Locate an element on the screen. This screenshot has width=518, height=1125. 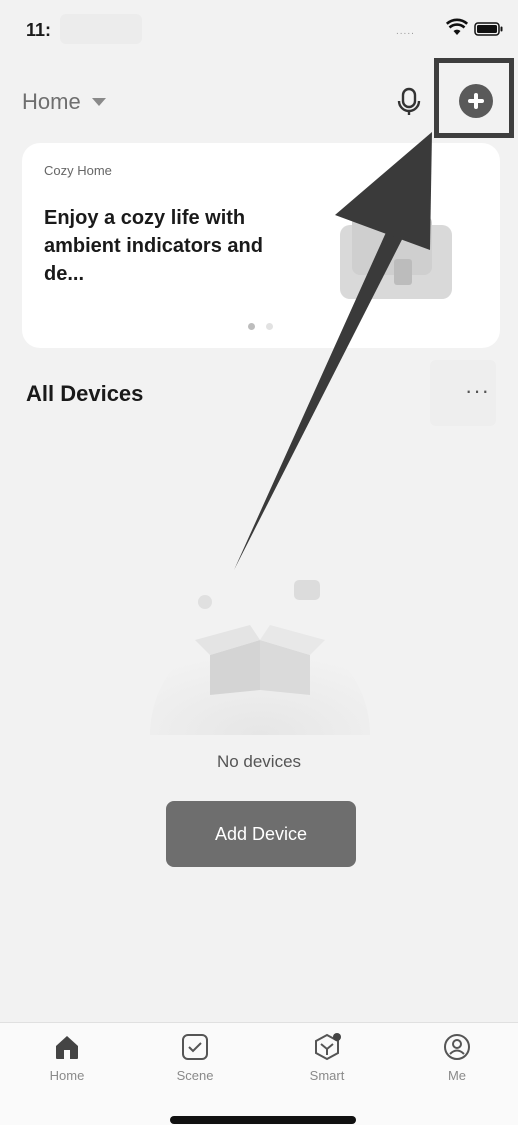
tab-smart-label: Smart is located at coordinates (327, 1075).